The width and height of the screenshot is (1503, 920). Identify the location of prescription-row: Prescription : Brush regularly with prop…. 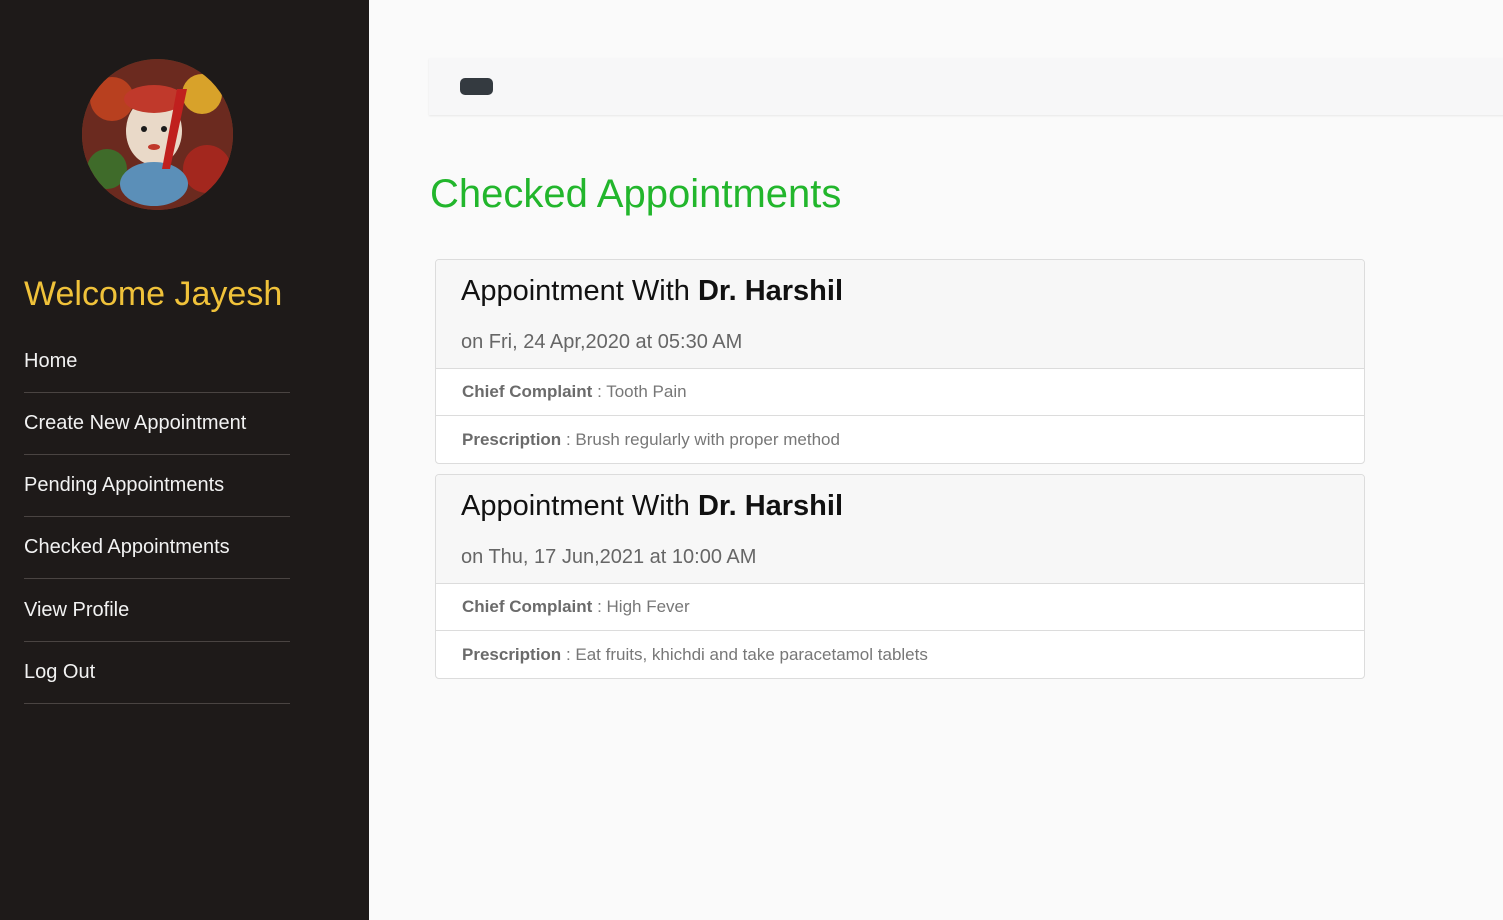
(900, 439).